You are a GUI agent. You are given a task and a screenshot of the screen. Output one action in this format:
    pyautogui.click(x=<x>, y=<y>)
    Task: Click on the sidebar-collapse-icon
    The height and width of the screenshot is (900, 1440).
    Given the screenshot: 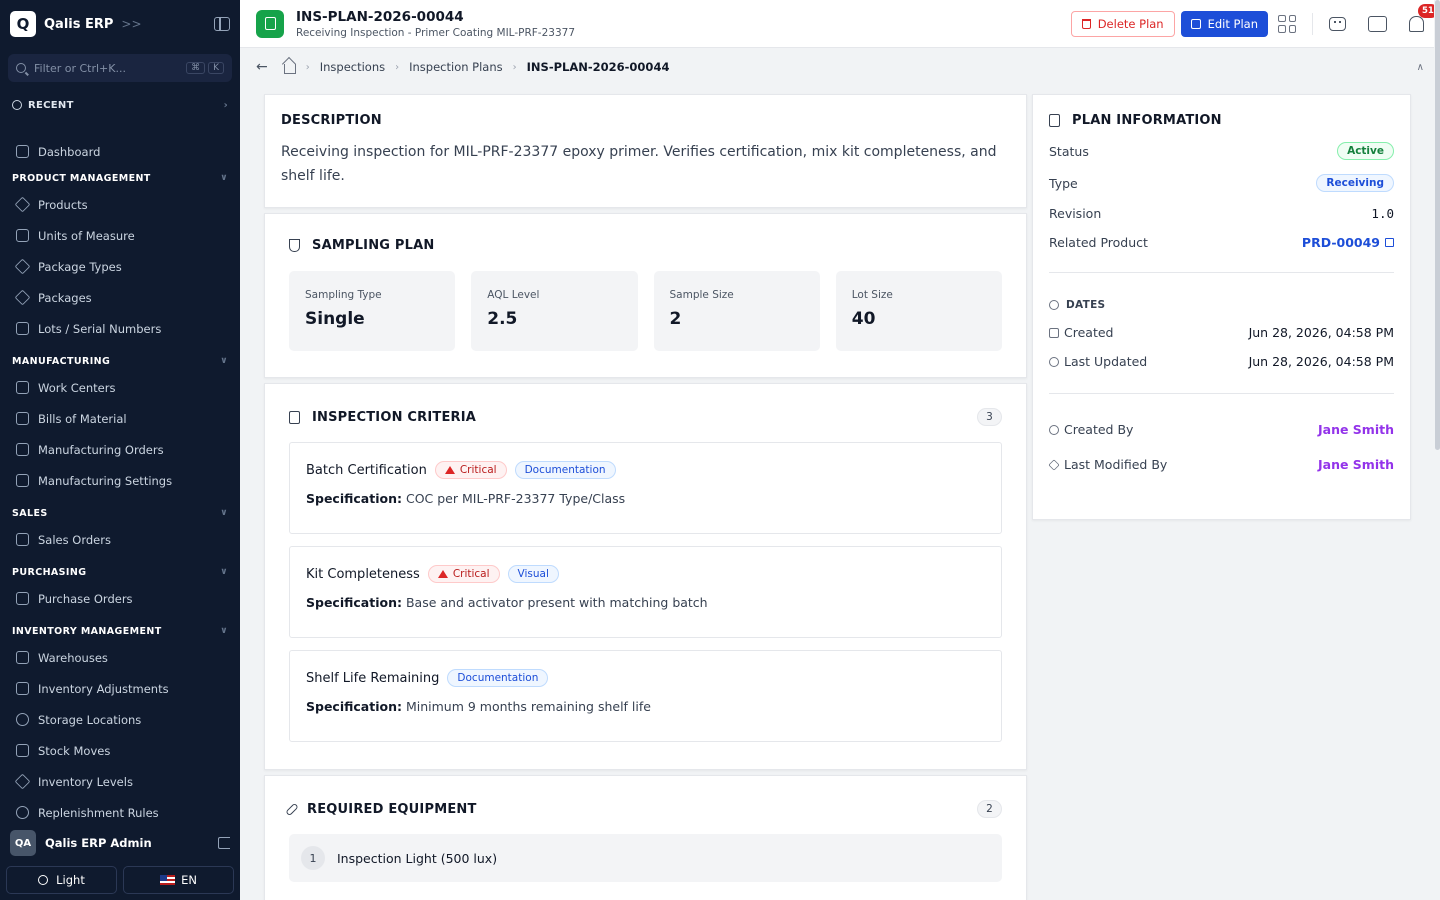 What is the action you would take?
    pyautogui.click(x=222, y=24)
    